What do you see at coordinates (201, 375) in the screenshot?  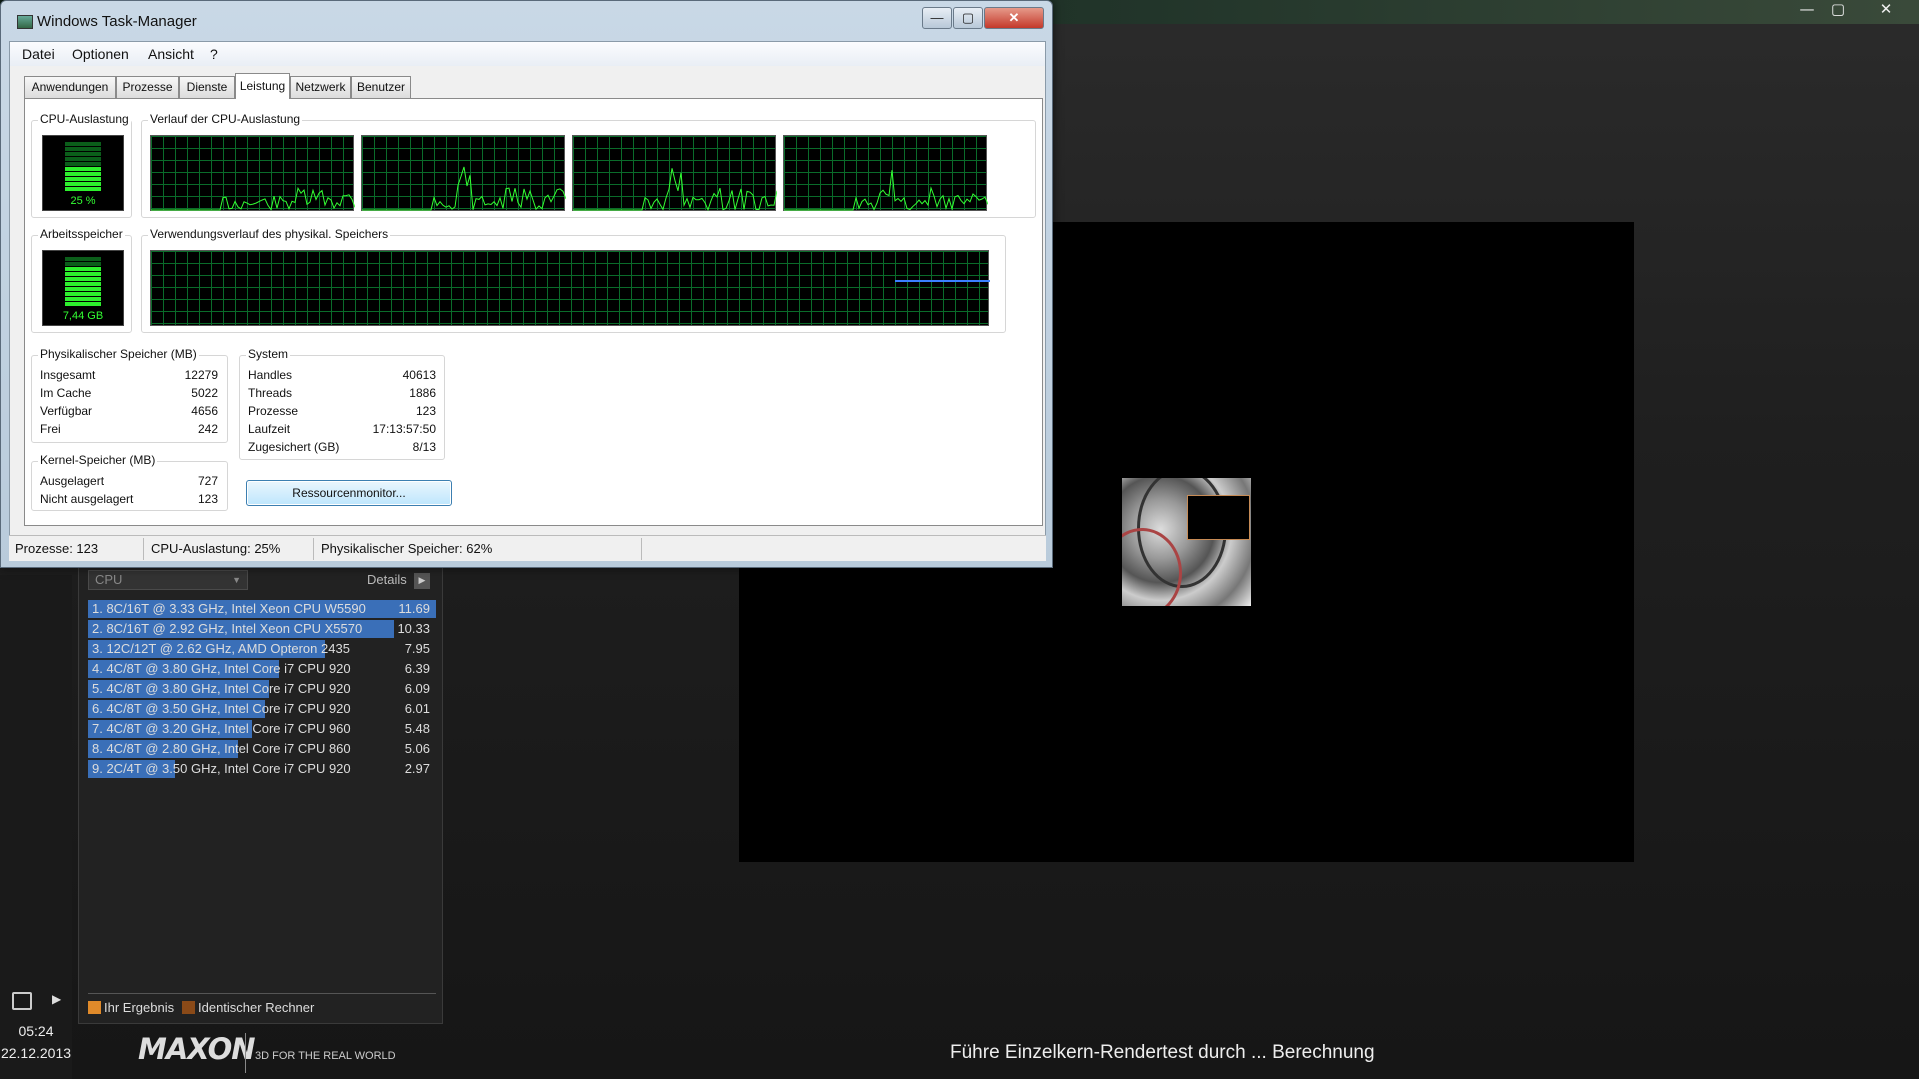 I see `stat-value: 12279` at bounding box center [201, 375].